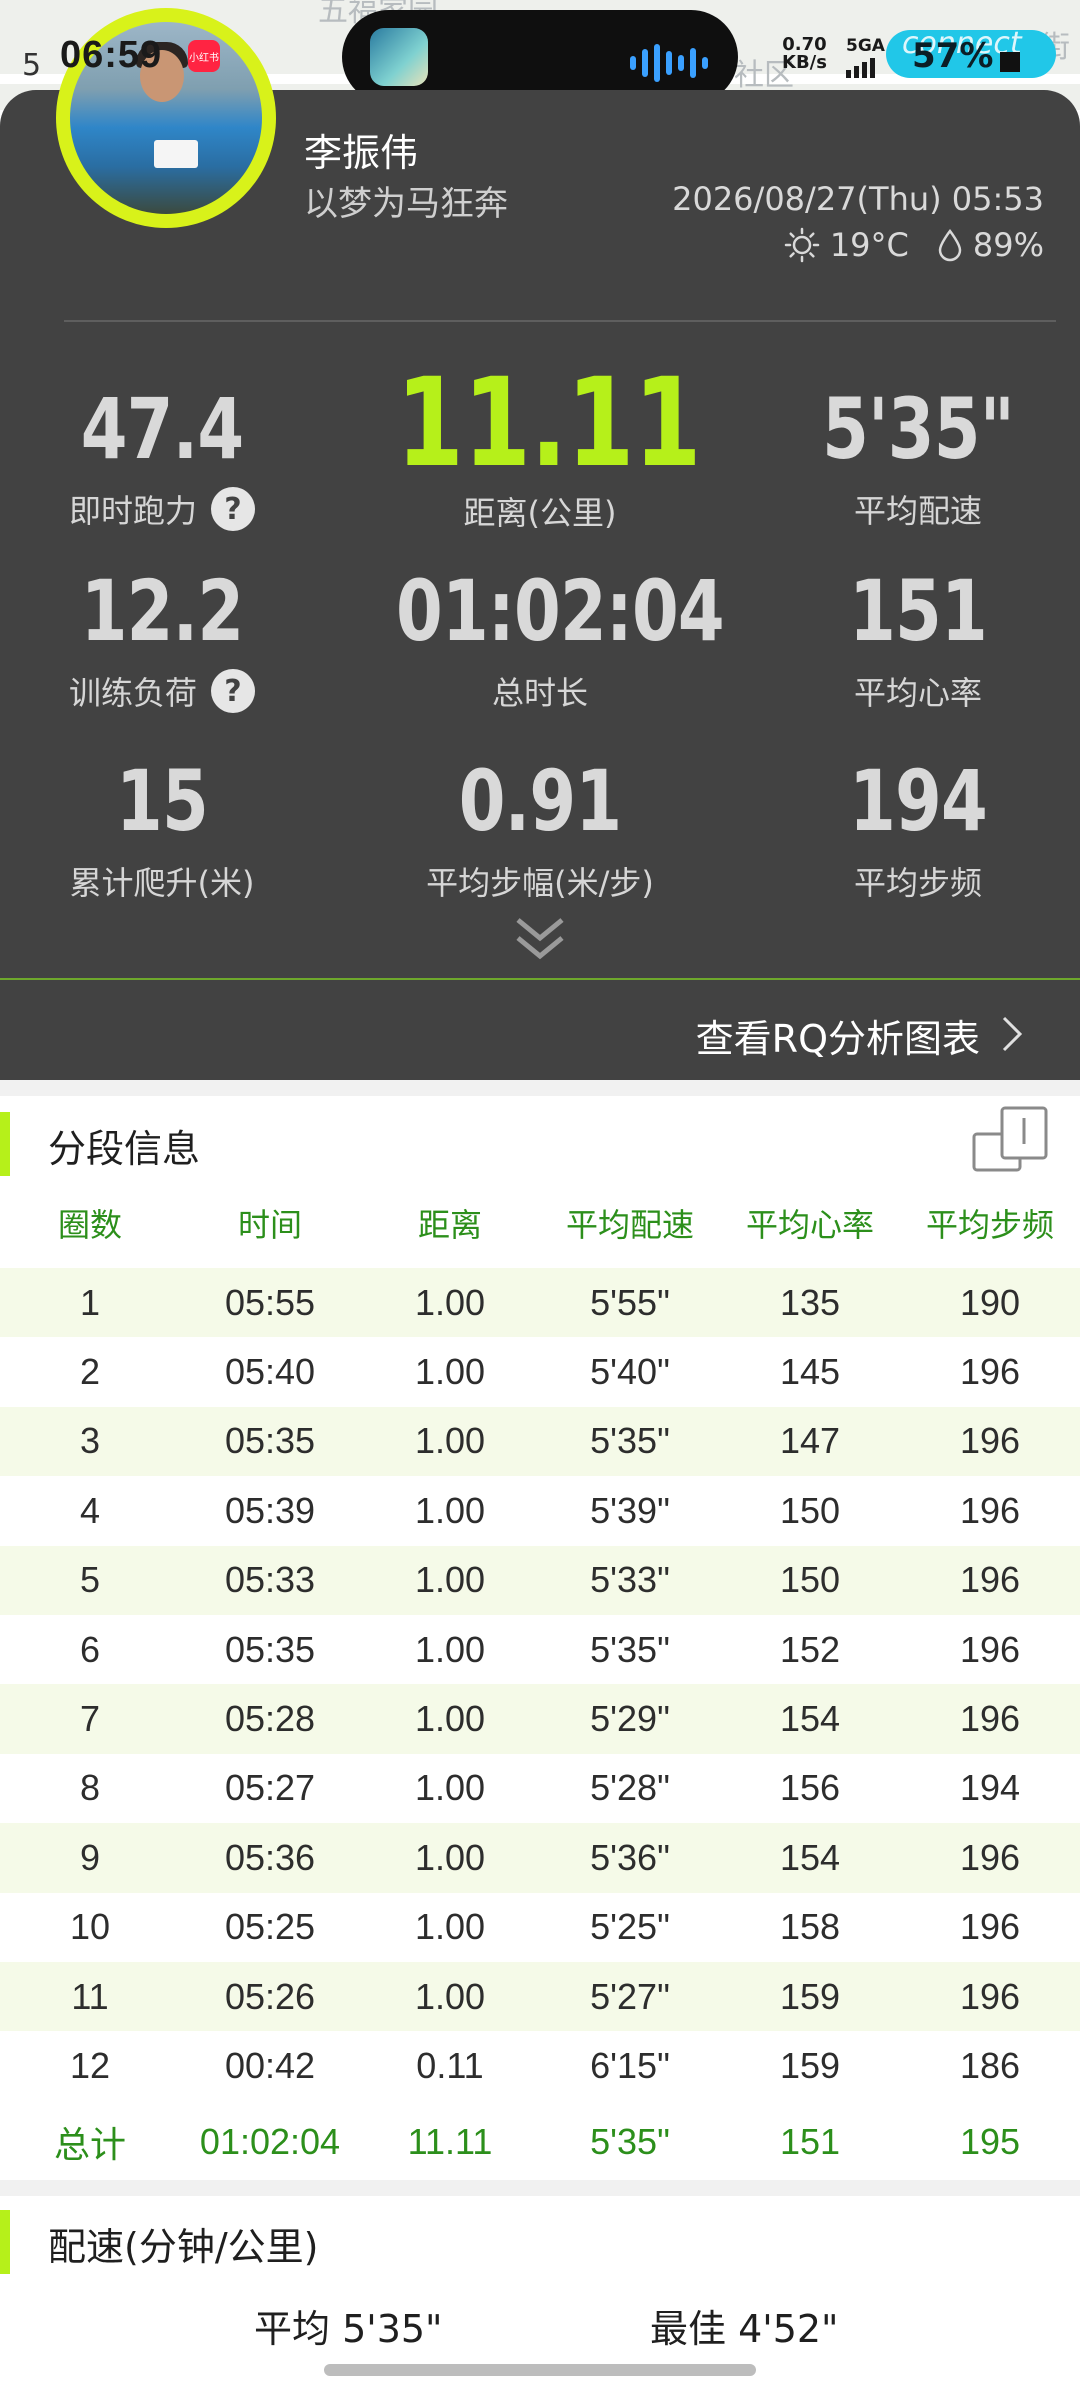 This screenshot has width=1080, height=2400. I want to click on humidity-drop-icon, so click(950, 245).